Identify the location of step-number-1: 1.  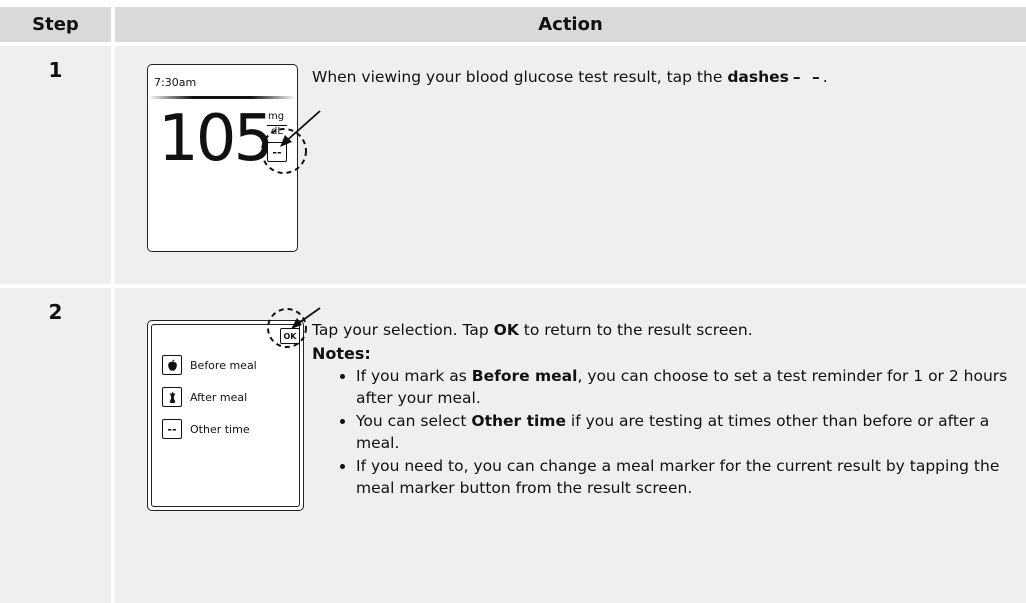
(55, 70).